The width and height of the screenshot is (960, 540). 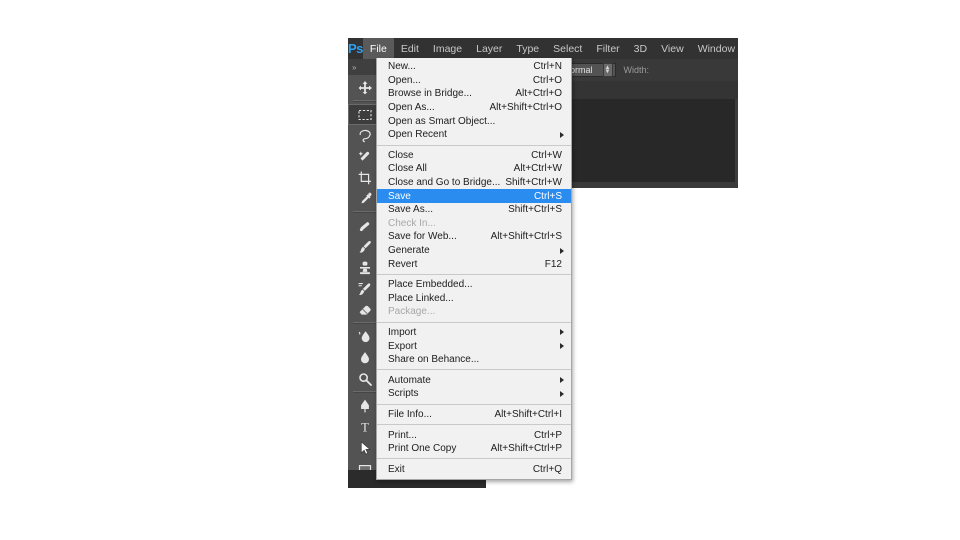 I want to click on menu-item-browse-in-bridge: Browse in Bridge... Alt+Ctrl+O, so click(x=474, y=94).